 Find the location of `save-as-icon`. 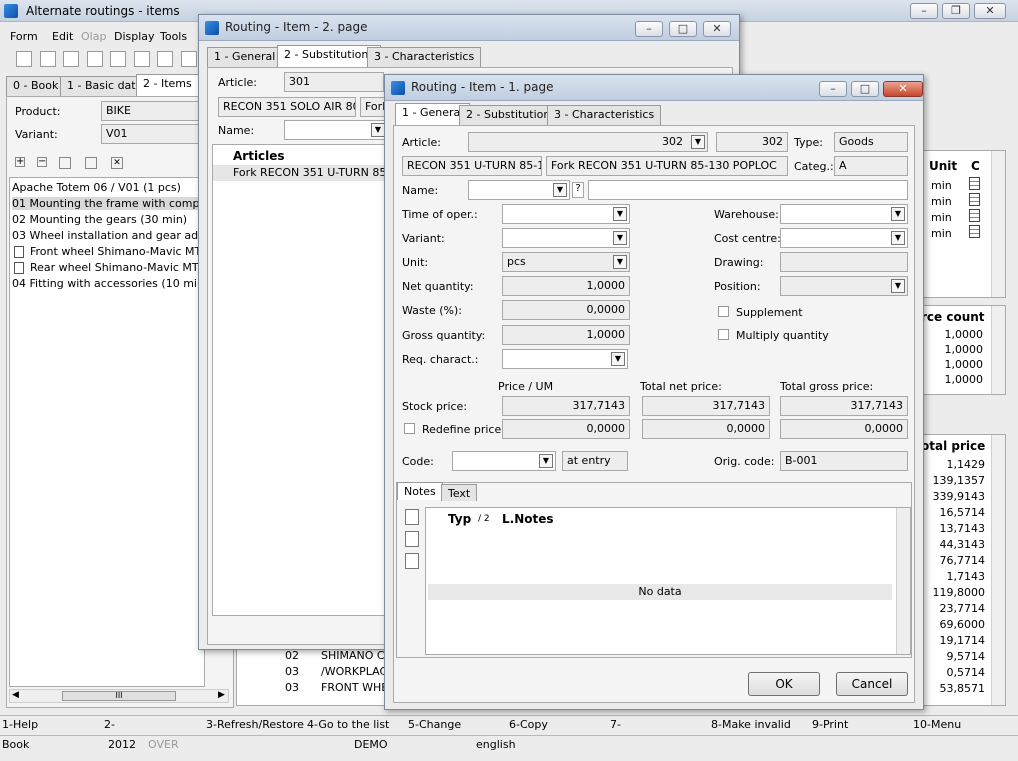

save-as-icon is located at coordinates (71, 59).